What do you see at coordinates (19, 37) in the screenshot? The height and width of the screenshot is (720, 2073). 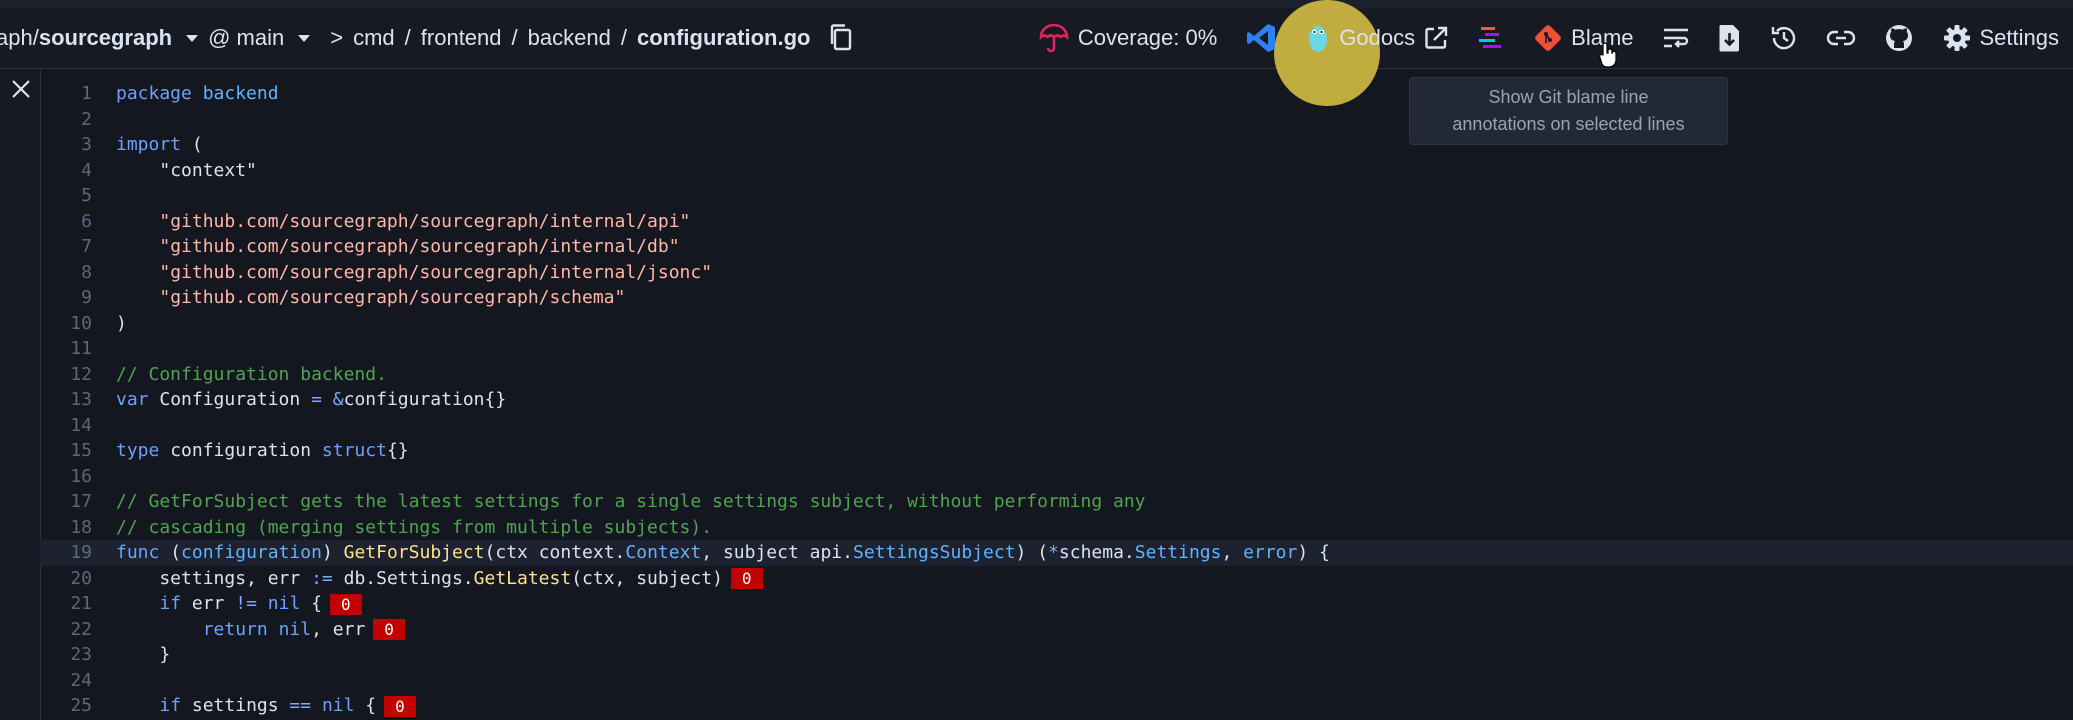 I see `repo-prefix: aph/` at bounding box center [19, 37].